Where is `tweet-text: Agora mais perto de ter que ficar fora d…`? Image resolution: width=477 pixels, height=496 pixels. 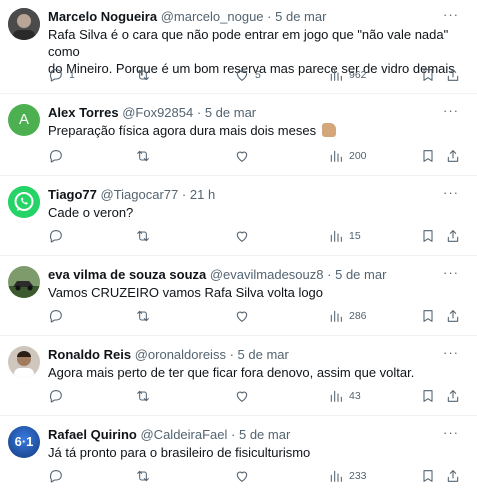 tweet-text: Agora mais perto de ter que ficar fora d… is located at coordinates (254, 372).